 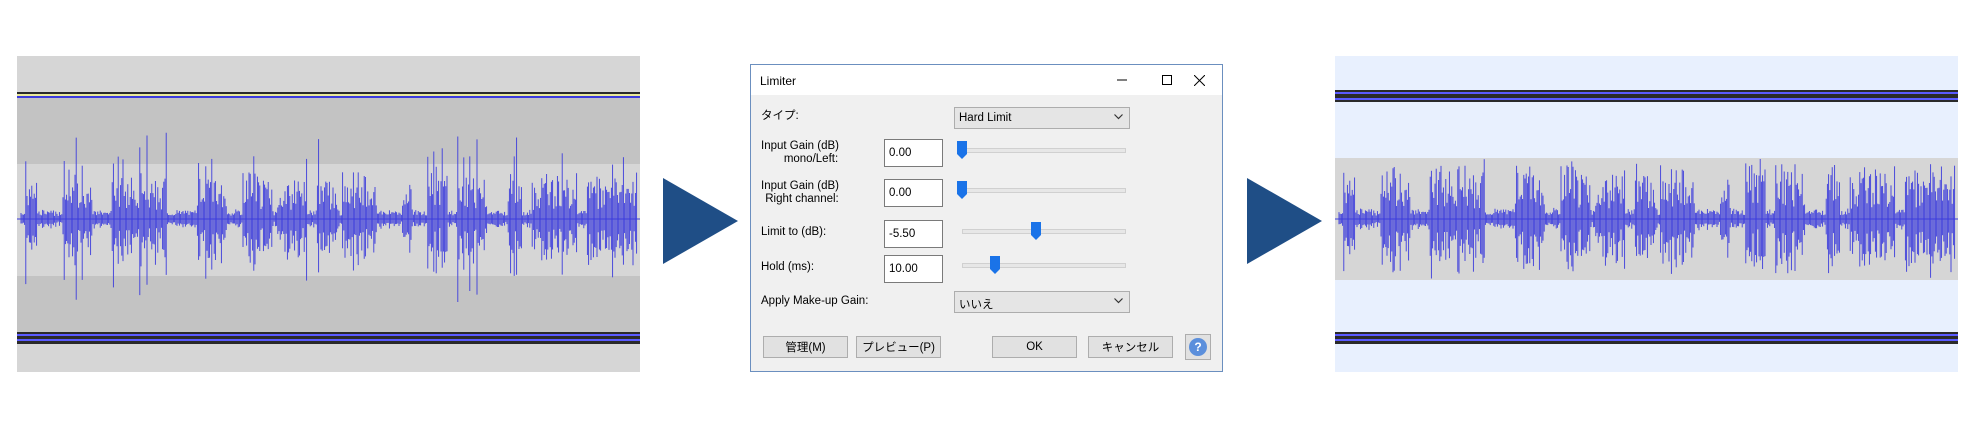 I want to click on input-gain-left-slider, so click(x=1041, y=150).